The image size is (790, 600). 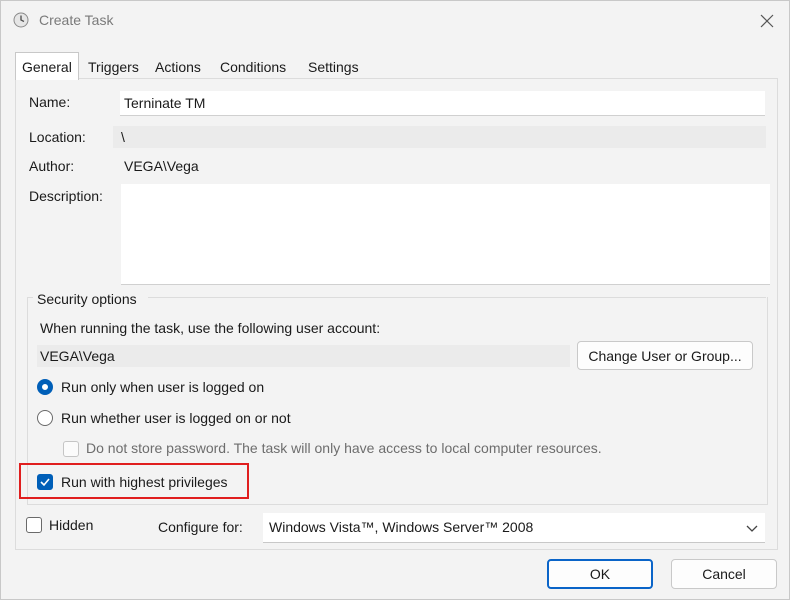 What do you see at coordinates (57, 137) in the screenshot?
I see `location-label: Location:` at bounding box center [57, 137].